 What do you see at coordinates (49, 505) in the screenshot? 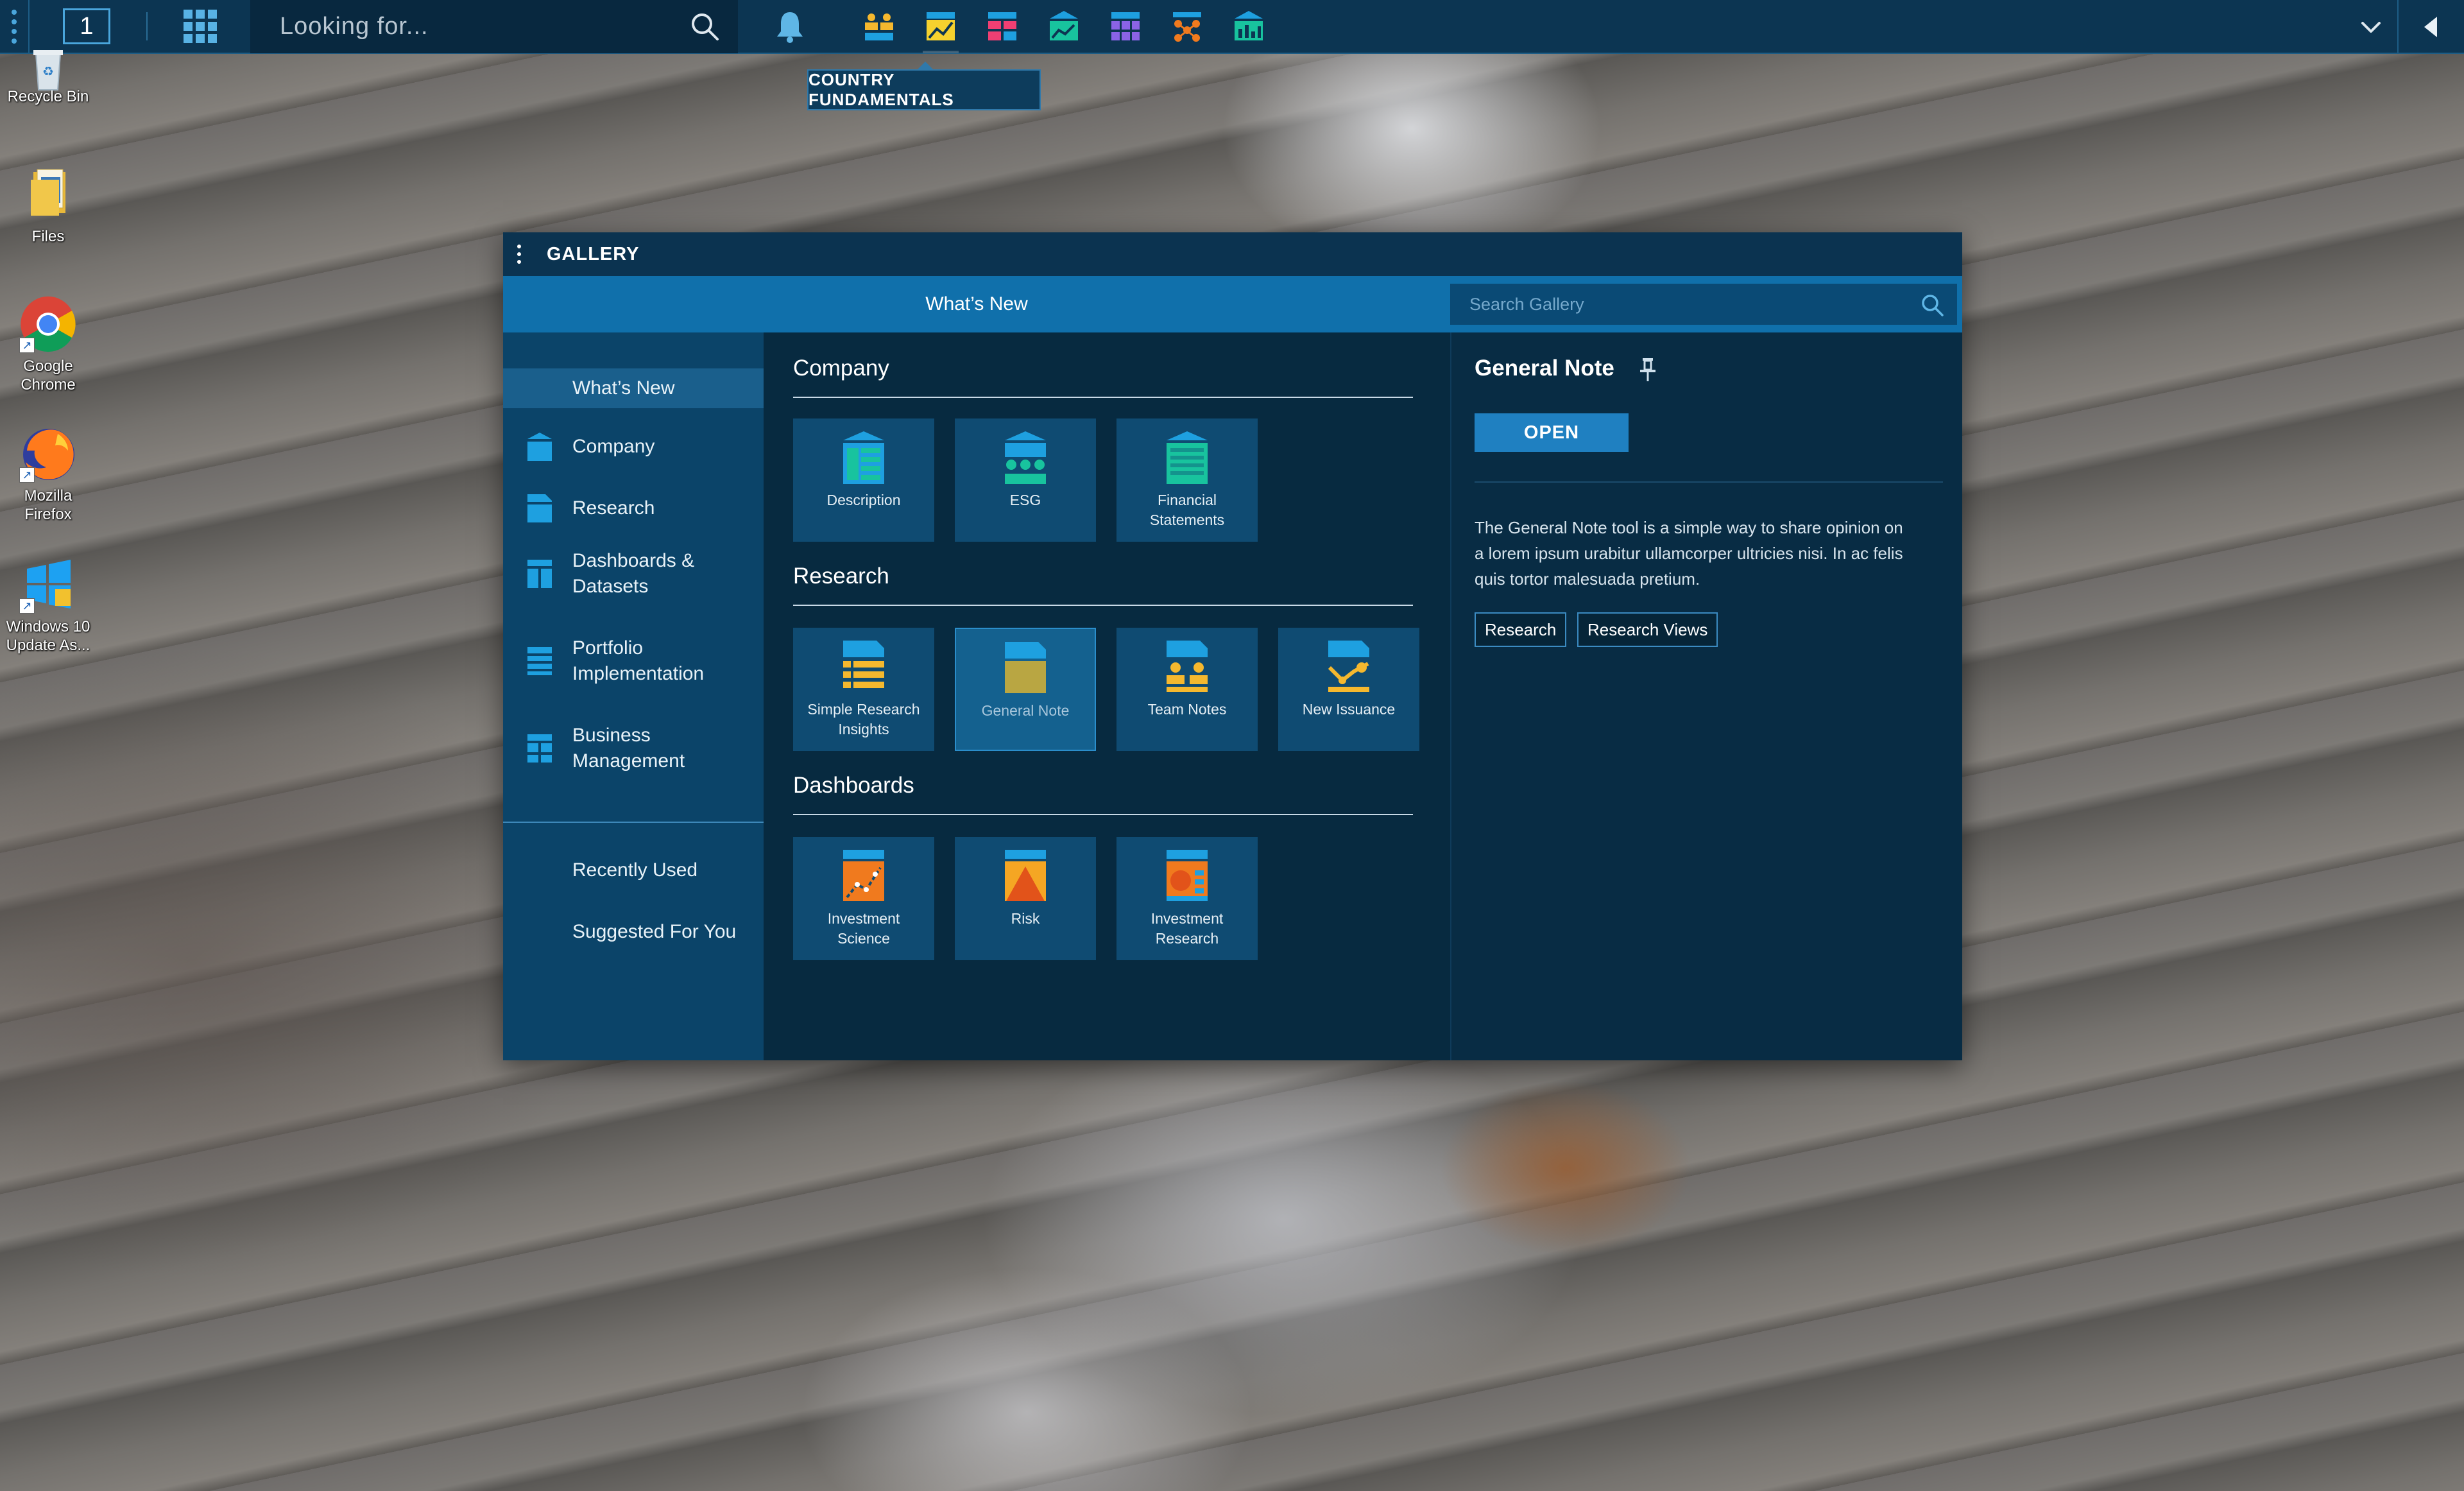
I see `desktop-icon-label: Mozilla Firefox` at bounding box center [49, 505].